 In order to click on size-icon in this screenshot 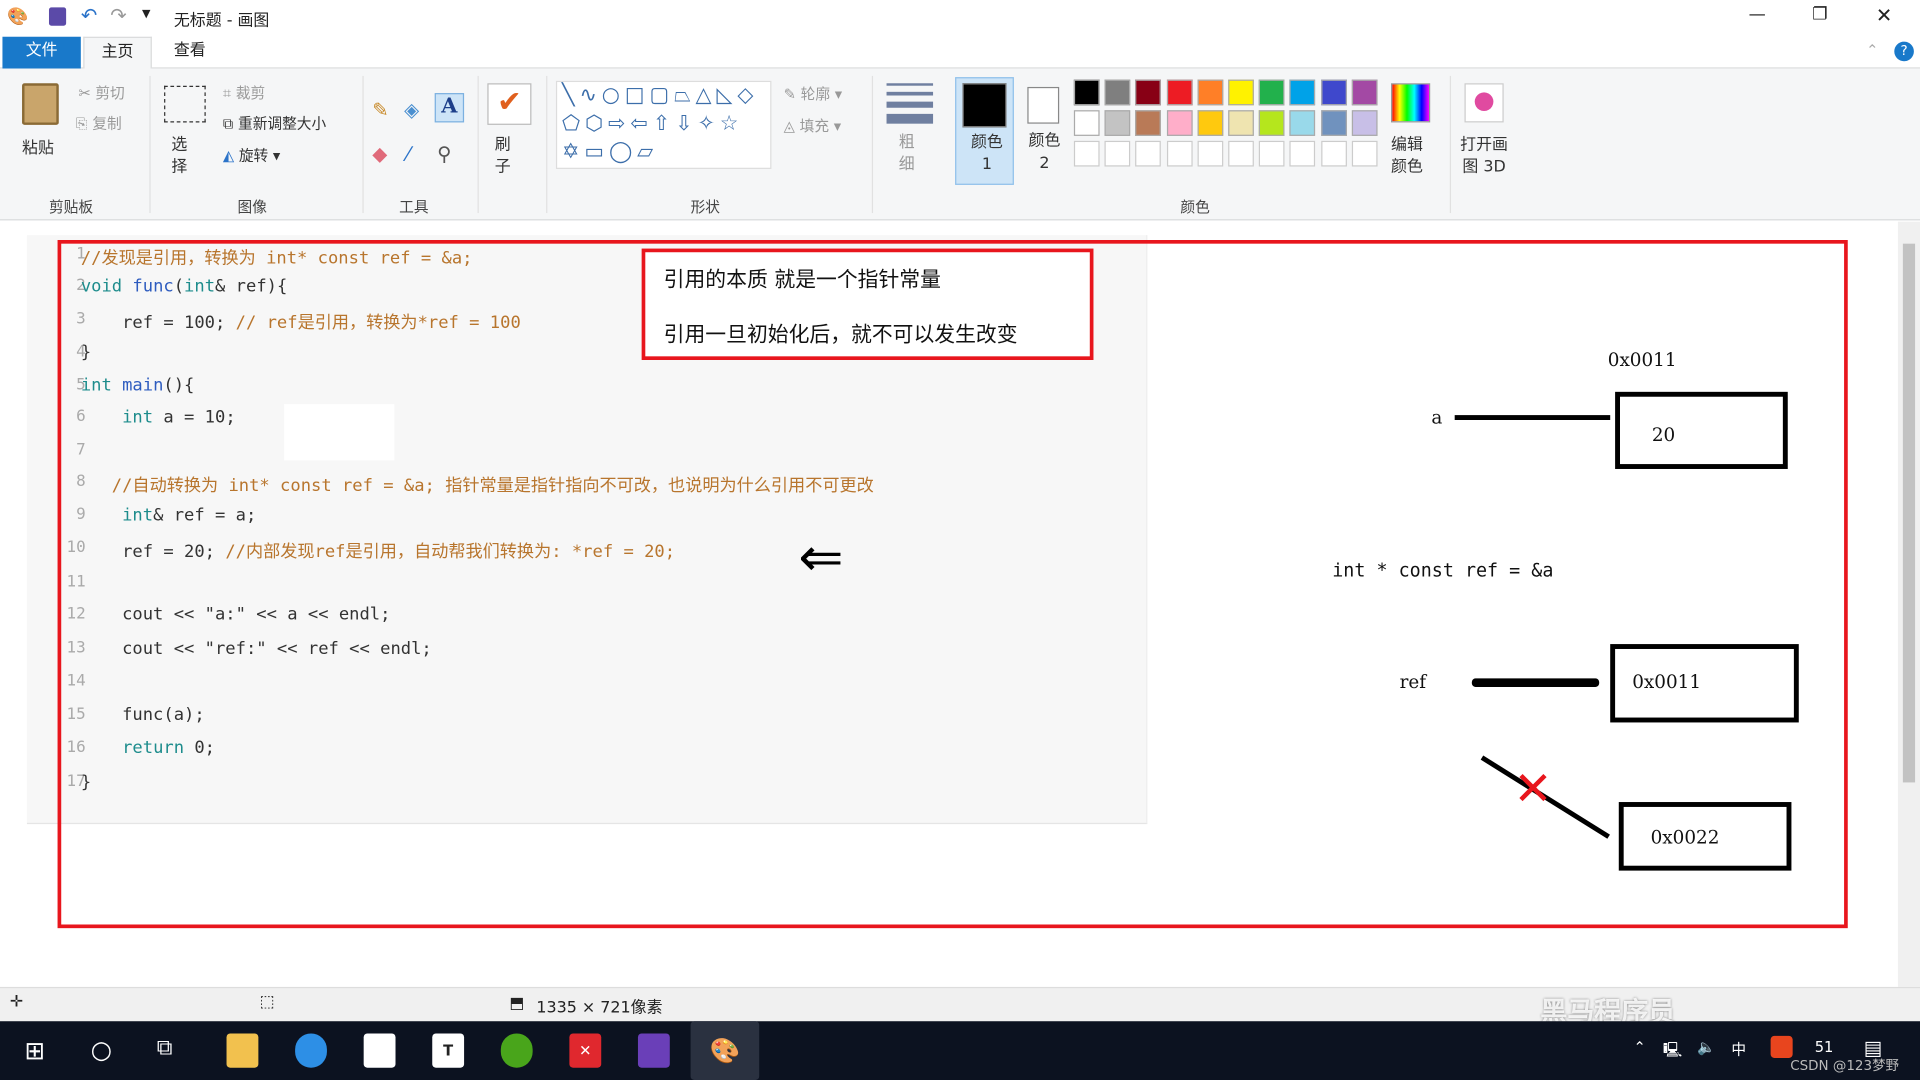, I will do `click(910, 103)`.